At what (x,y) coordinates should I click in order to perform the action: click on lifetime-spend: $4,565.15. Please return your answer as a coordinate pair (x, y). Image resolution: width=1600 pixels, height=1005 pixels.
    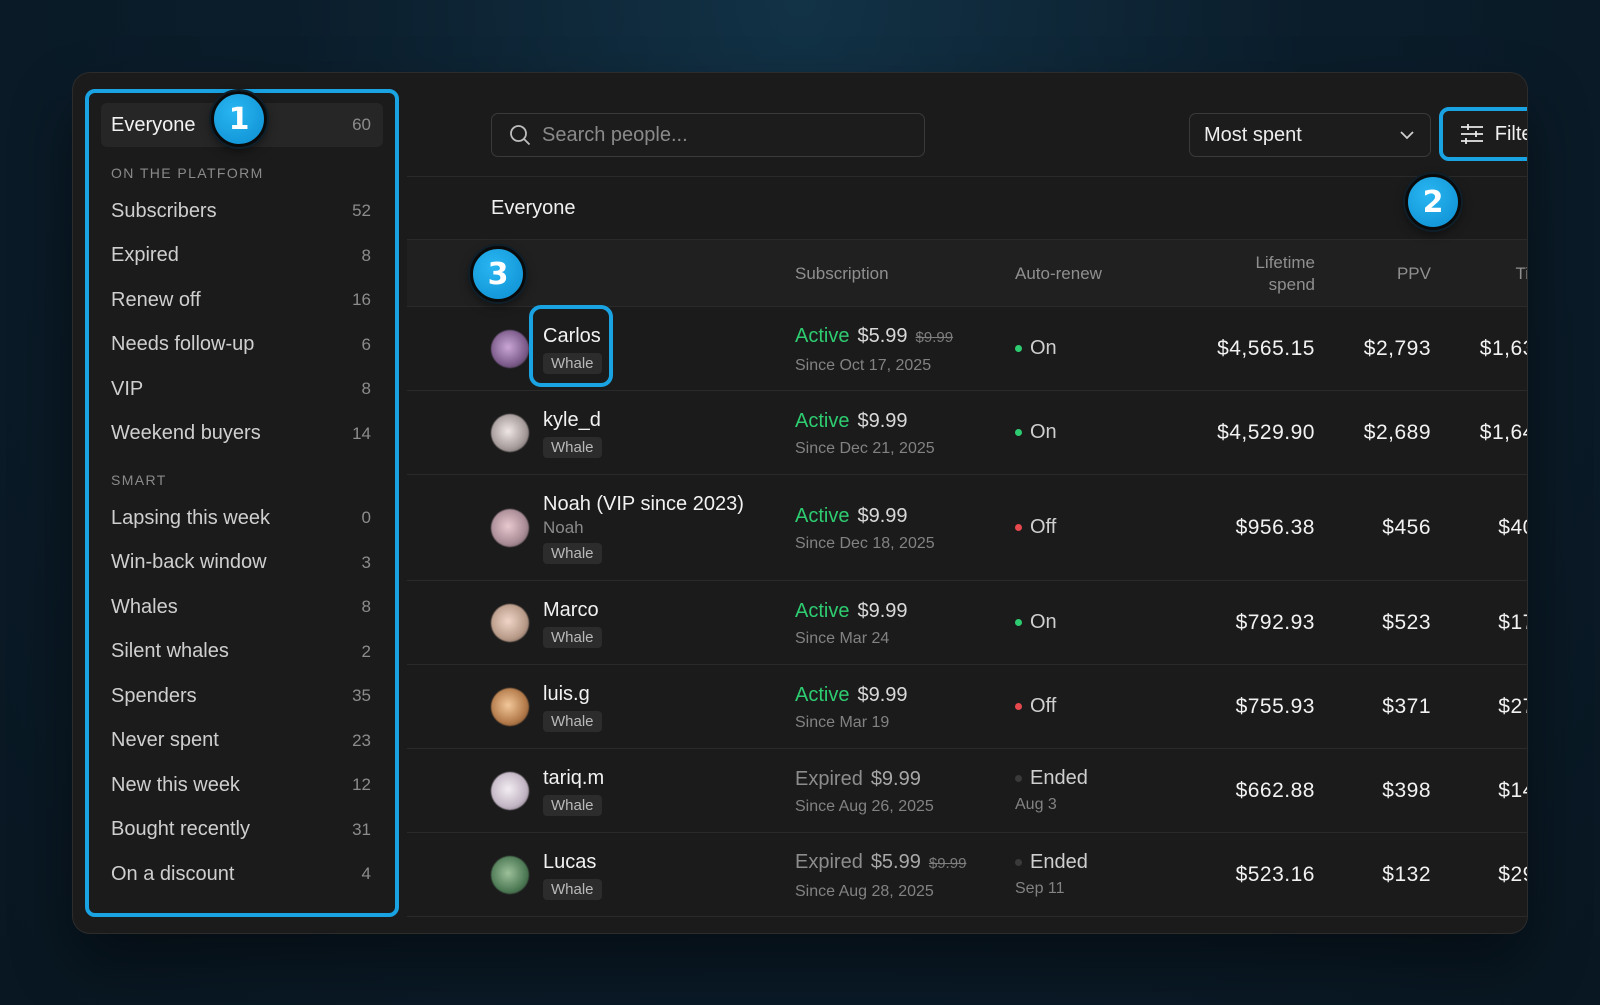
    Looking at the image, I should click on (1266, 348).